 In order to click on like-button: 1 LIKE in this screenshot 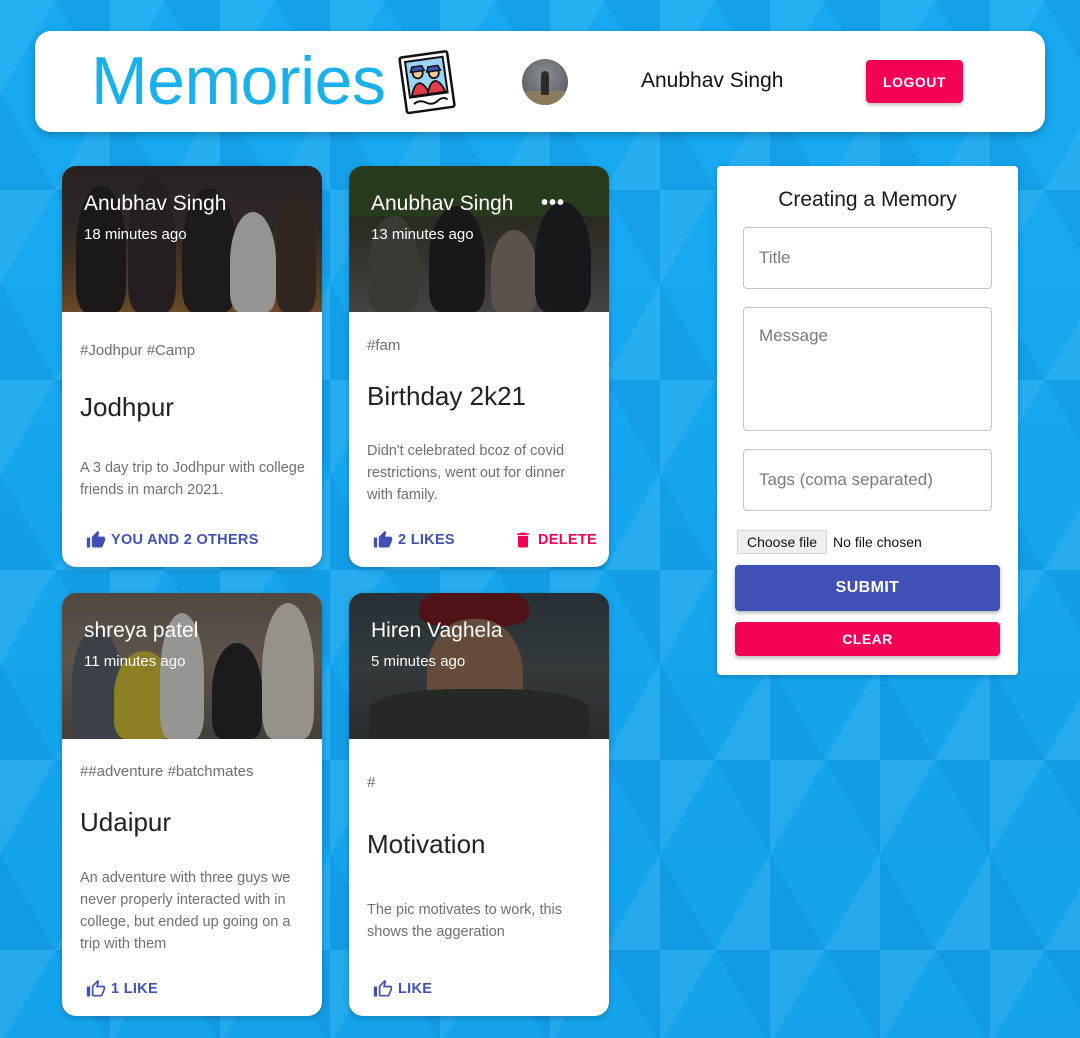, I will do `click(122, 989)`.